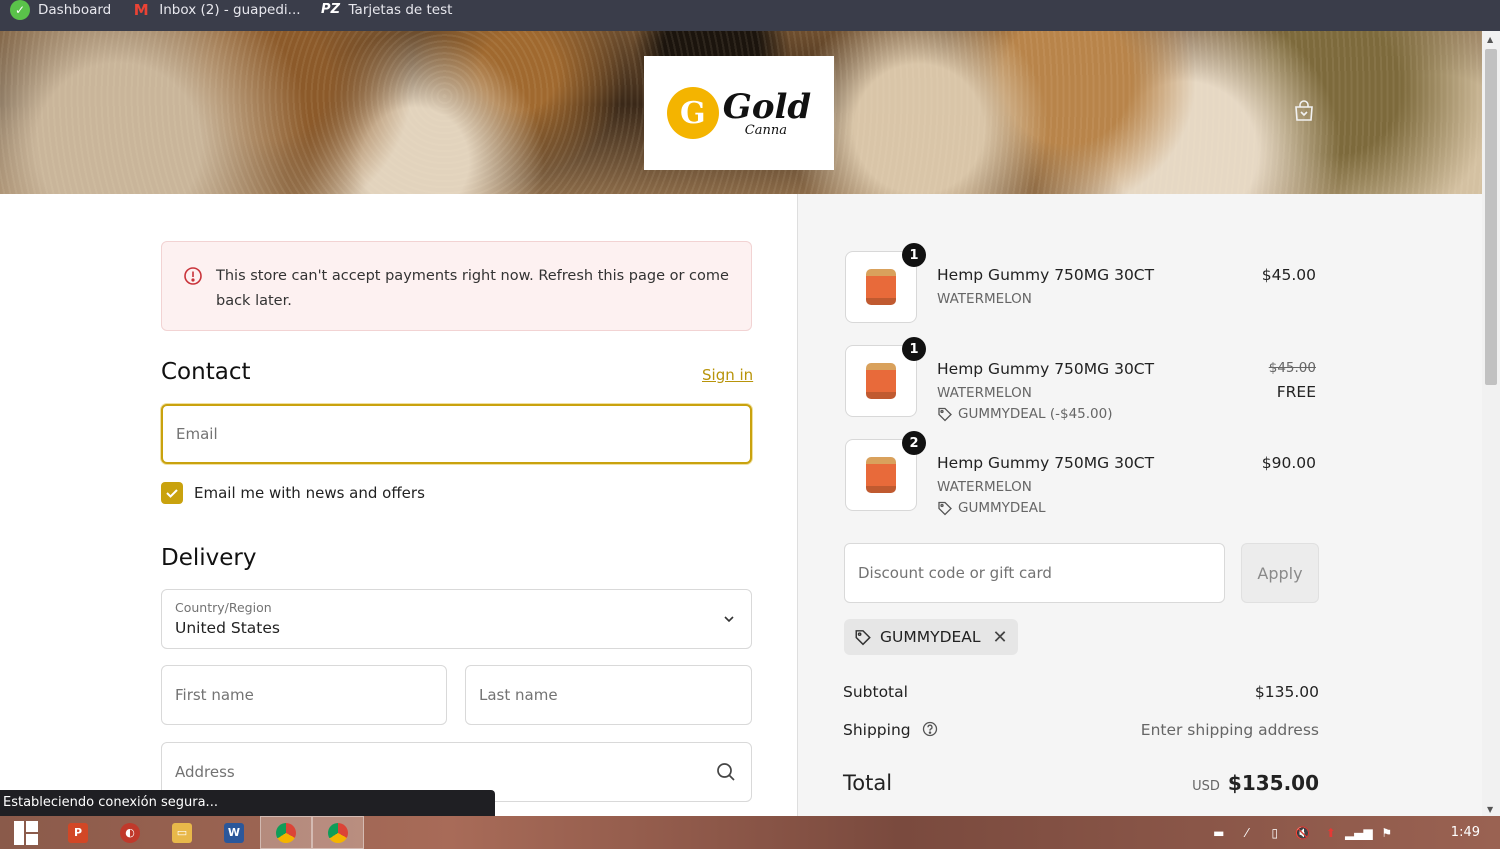 The height and width of the screenshot is (849, 1500). What do you see at coordinates (767, 106) in the screenshot?
I see `logo-gold-text: Gold` at bounding box center [767, 106].